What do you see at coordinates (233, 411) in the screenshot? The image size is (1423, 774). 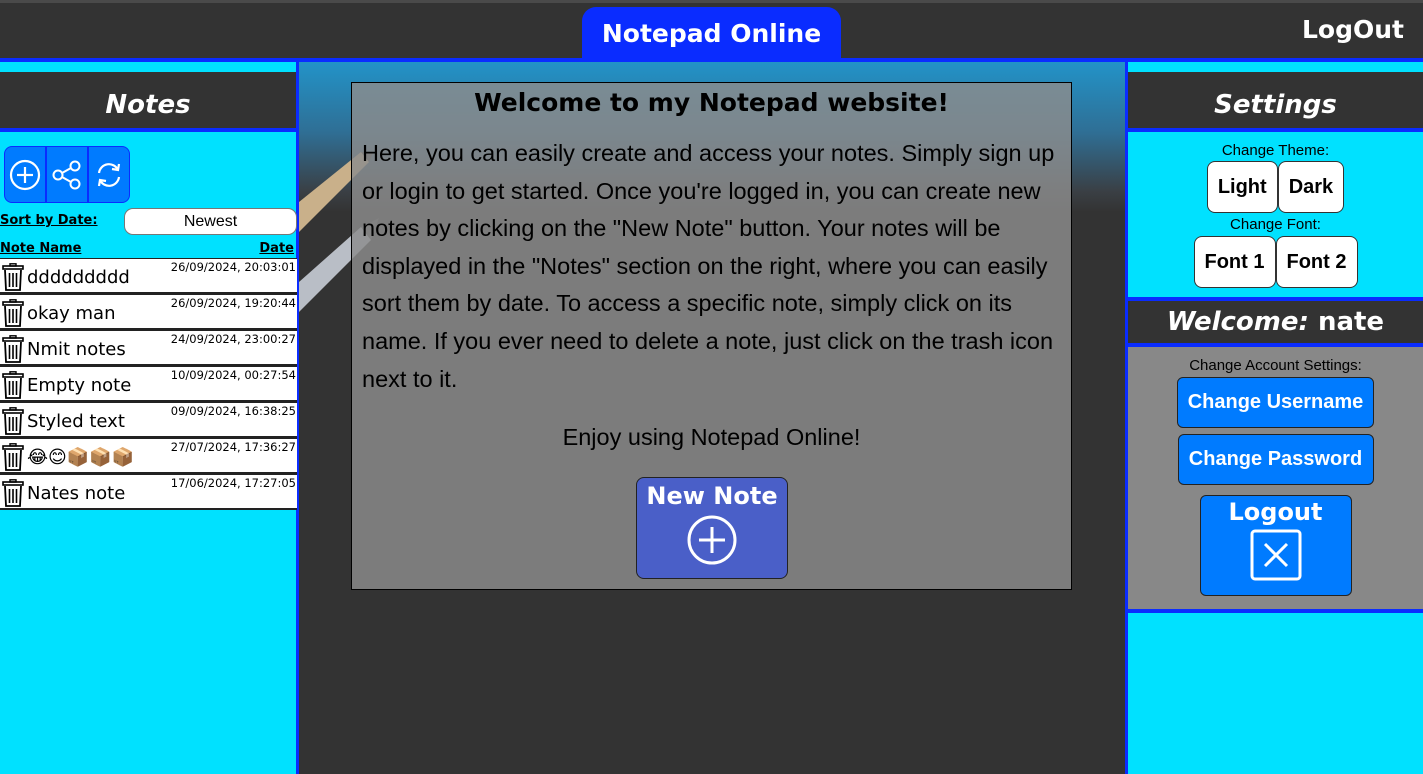 I see `note-date: 09/09/2024, 16:38:25` at bounding box center [233, 411].